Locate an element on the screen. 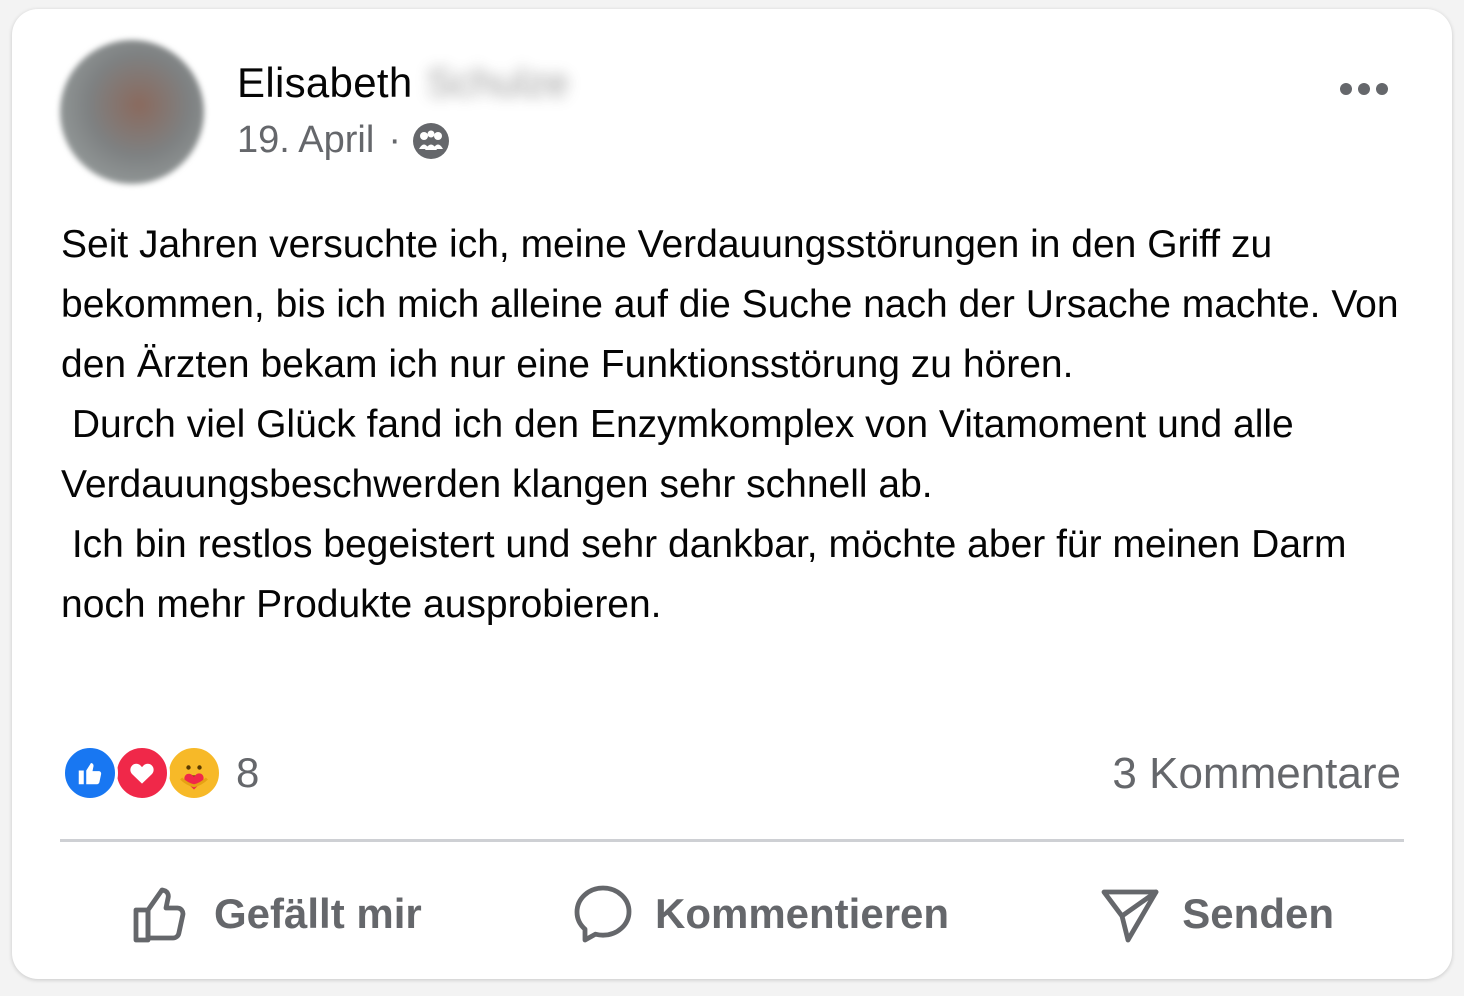 This screenshot has width=1464, height=996. post-meta: 19. April · is located at coordinates (344, 140).